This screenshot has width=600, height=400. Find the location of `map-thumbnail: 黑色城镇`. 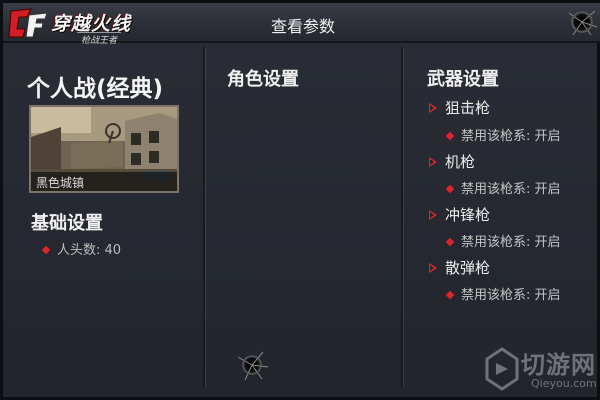

map-thumbnail: 黑色城镇 is located at coordinates (104, 149).